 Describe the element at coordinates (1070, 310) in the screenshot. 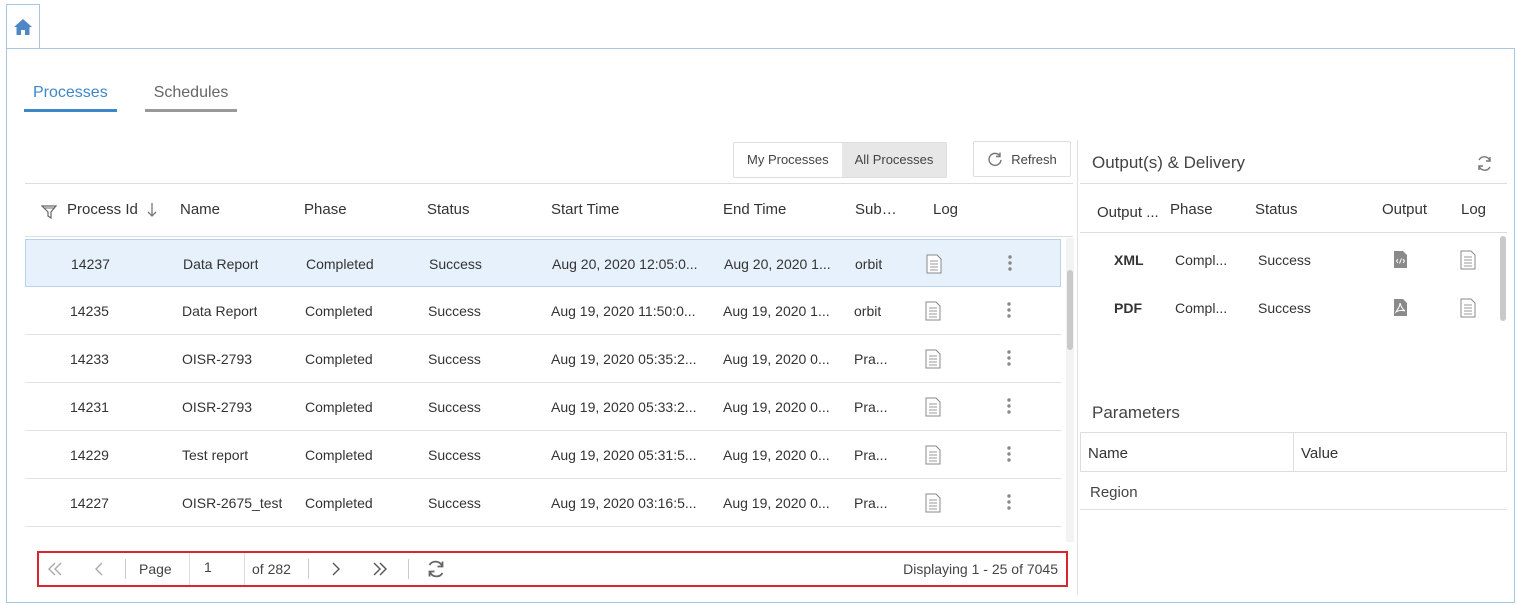

I see `grid-scrollbar-thumb` at that location.